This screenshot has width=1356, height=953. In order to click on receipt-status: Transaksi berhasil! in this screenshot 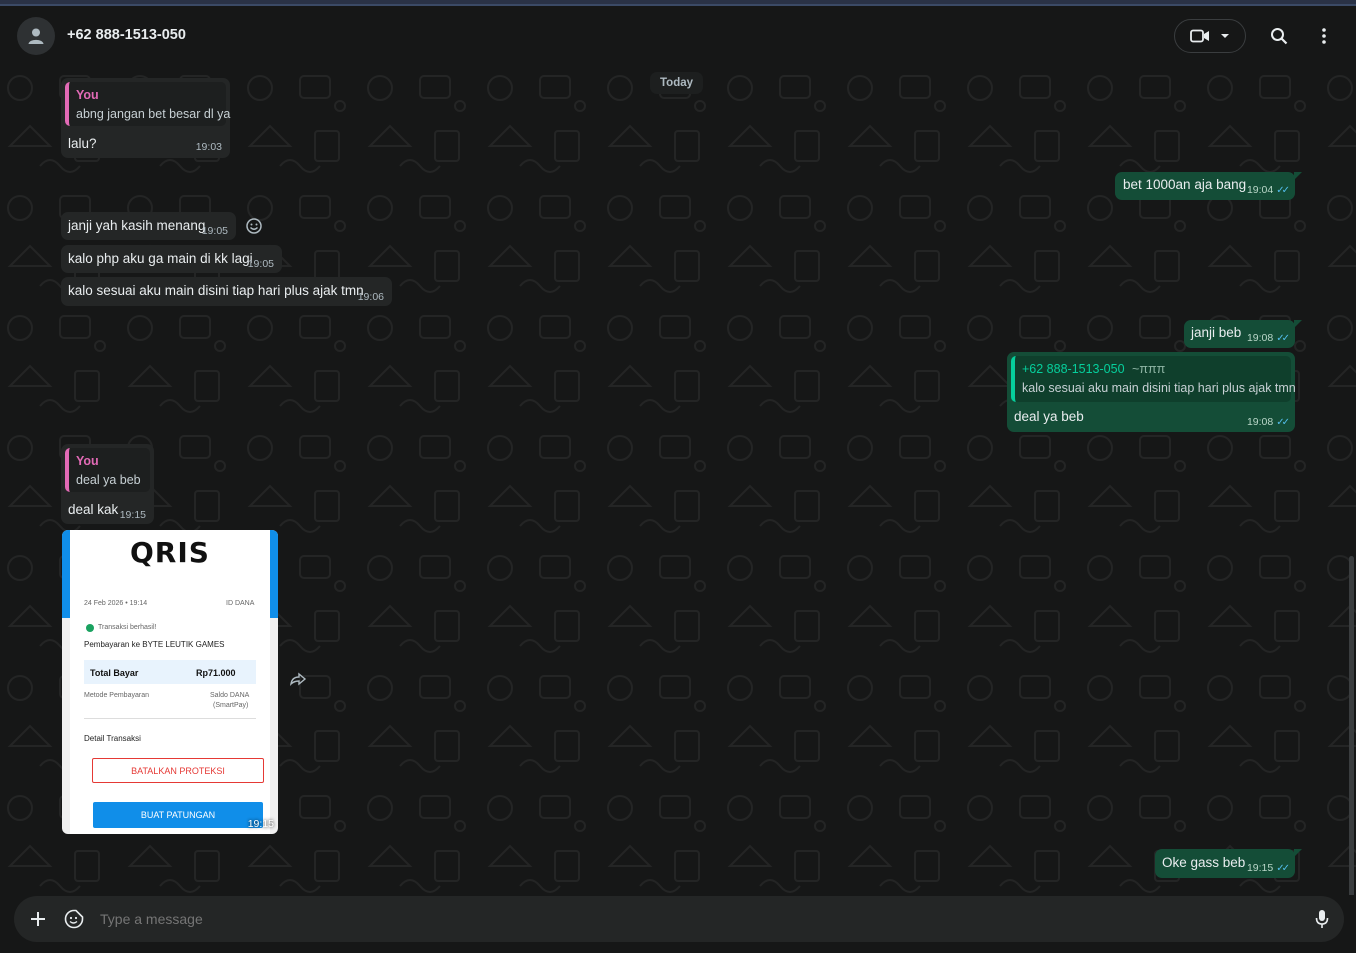, I will do `click(127, 627)`.